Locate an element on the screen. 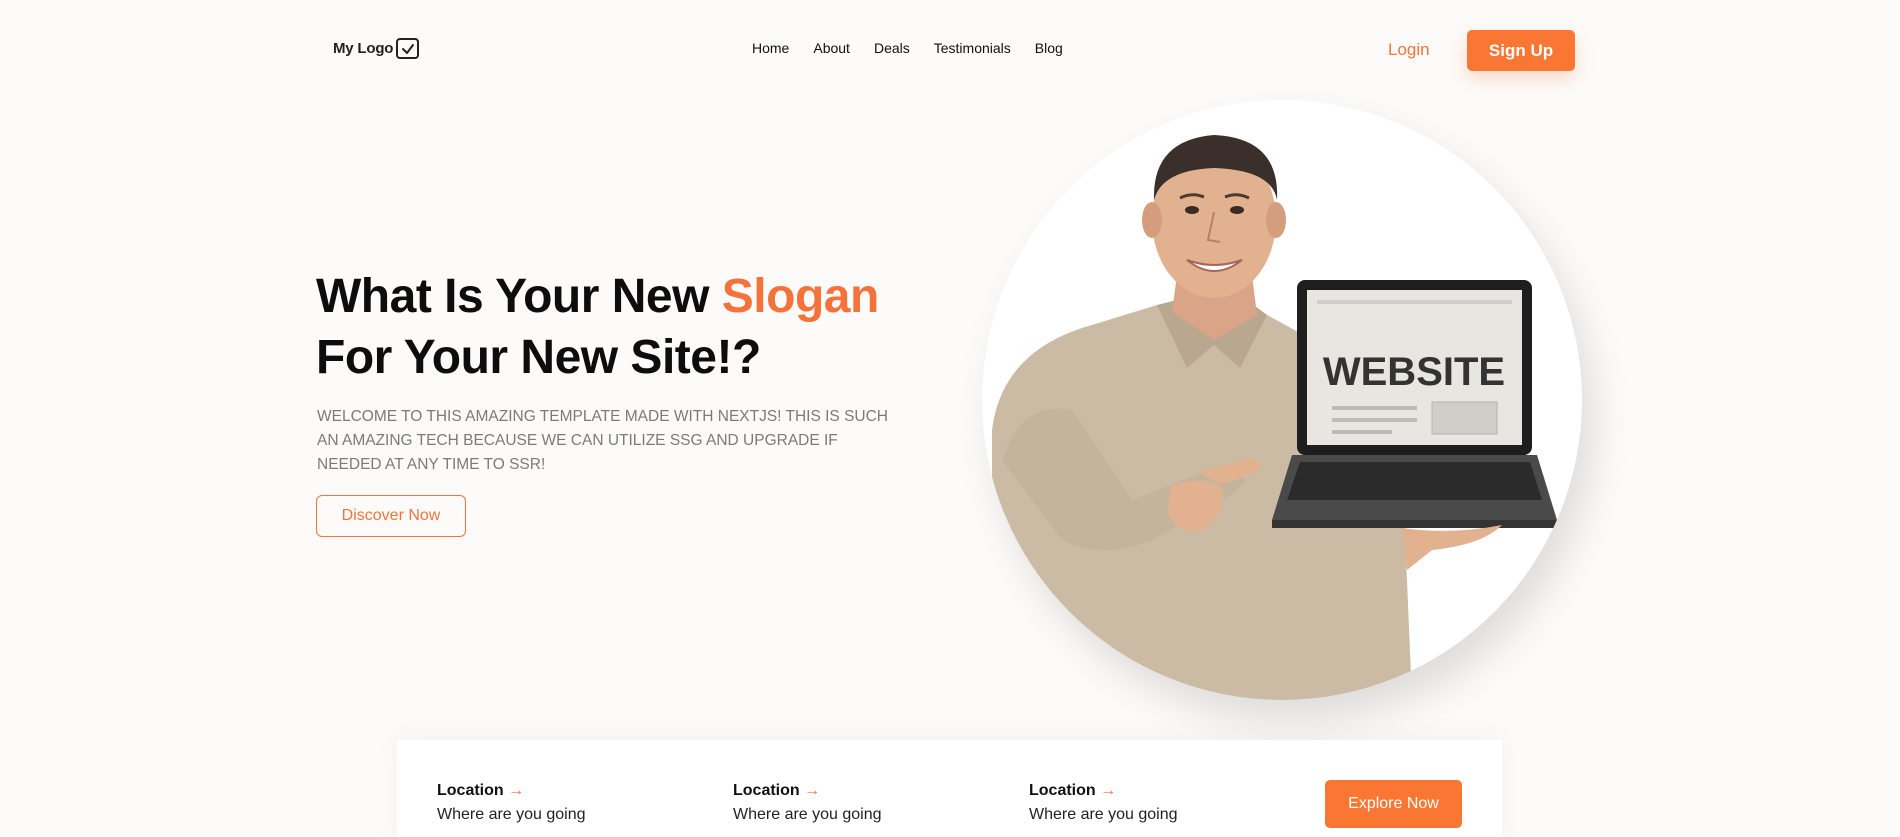 Image resolution: width=1900 pixels, height=837 pixels. location-field-1: Location → Where are you going is located at coordinates (511, 803).